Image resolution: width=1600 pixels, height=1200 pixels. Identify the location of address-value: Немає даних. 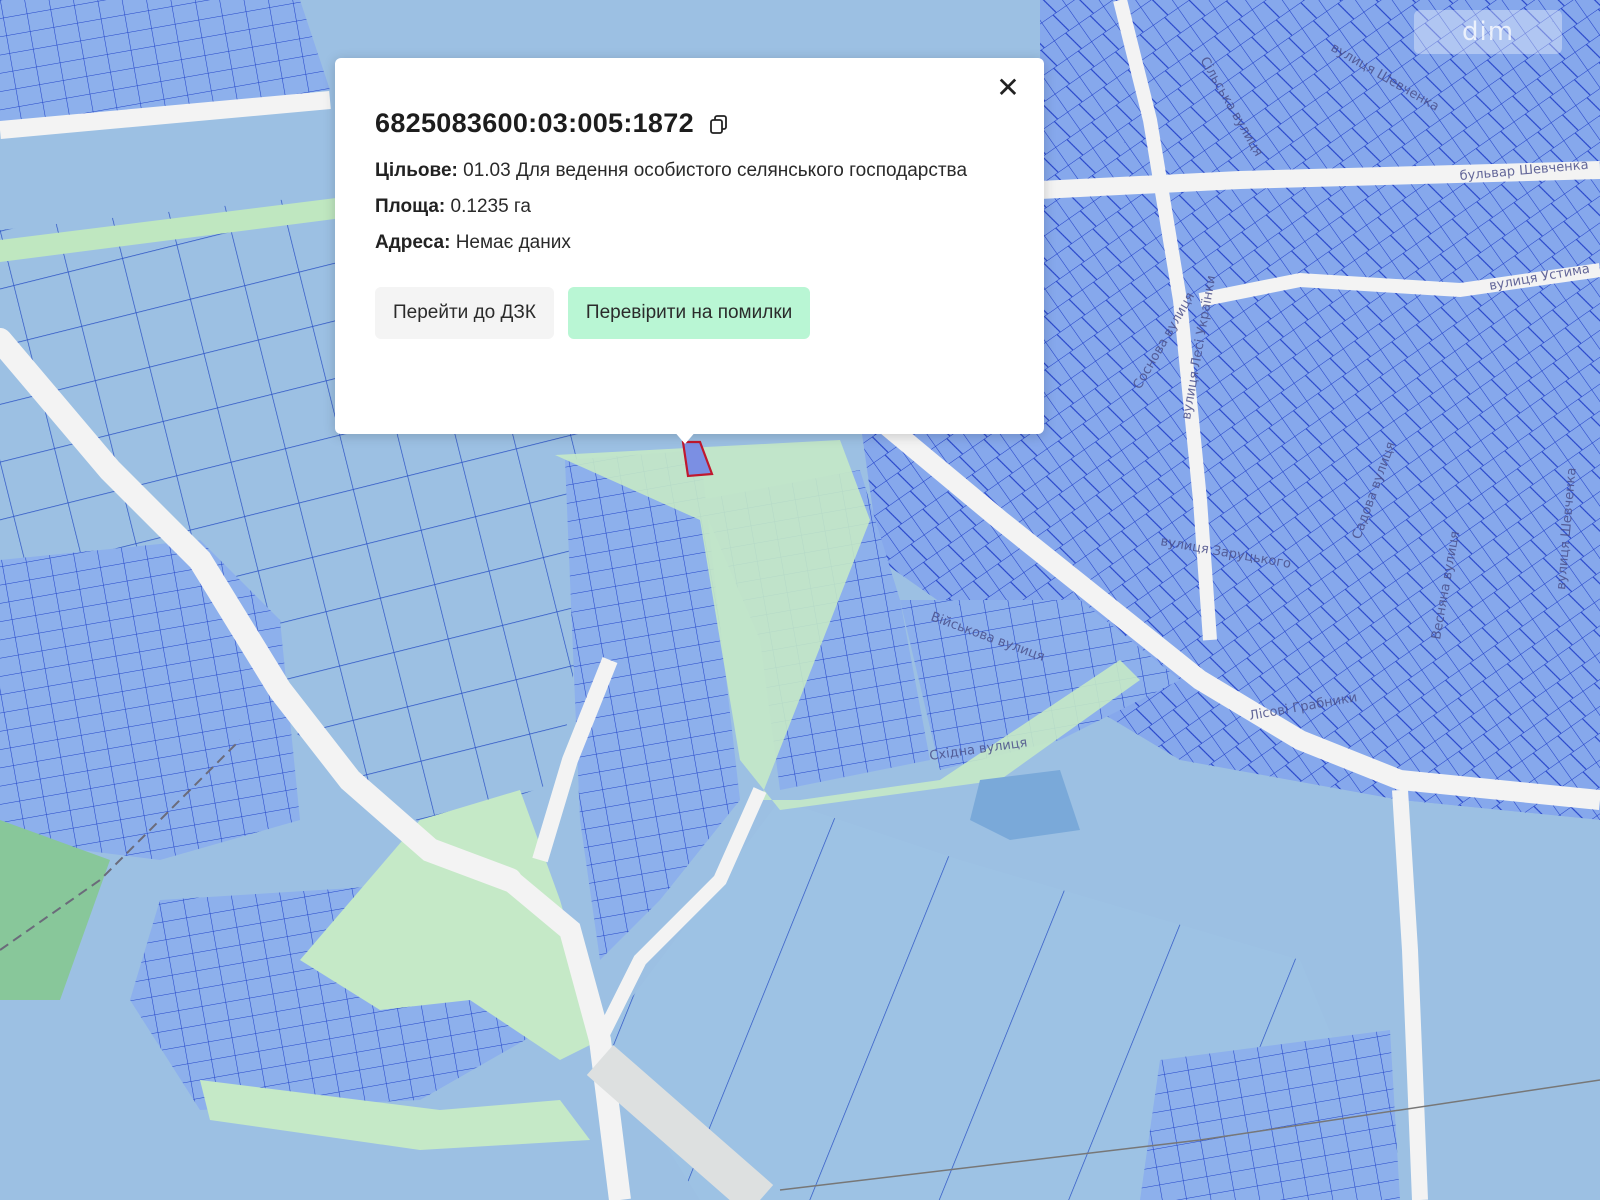
(513, 242).